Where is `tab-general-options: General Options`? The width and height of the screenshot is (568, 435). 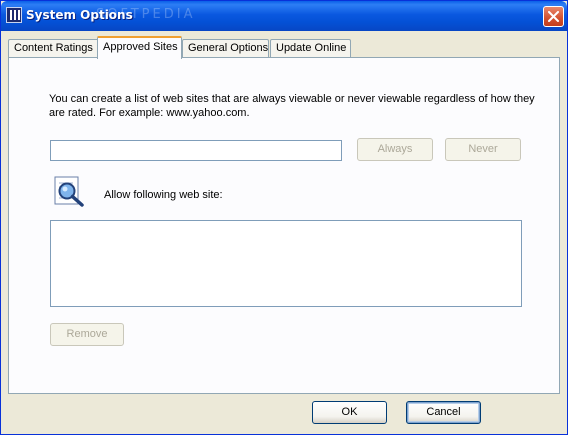
tab-general-options: General Options is located at coordinates (225, 48).